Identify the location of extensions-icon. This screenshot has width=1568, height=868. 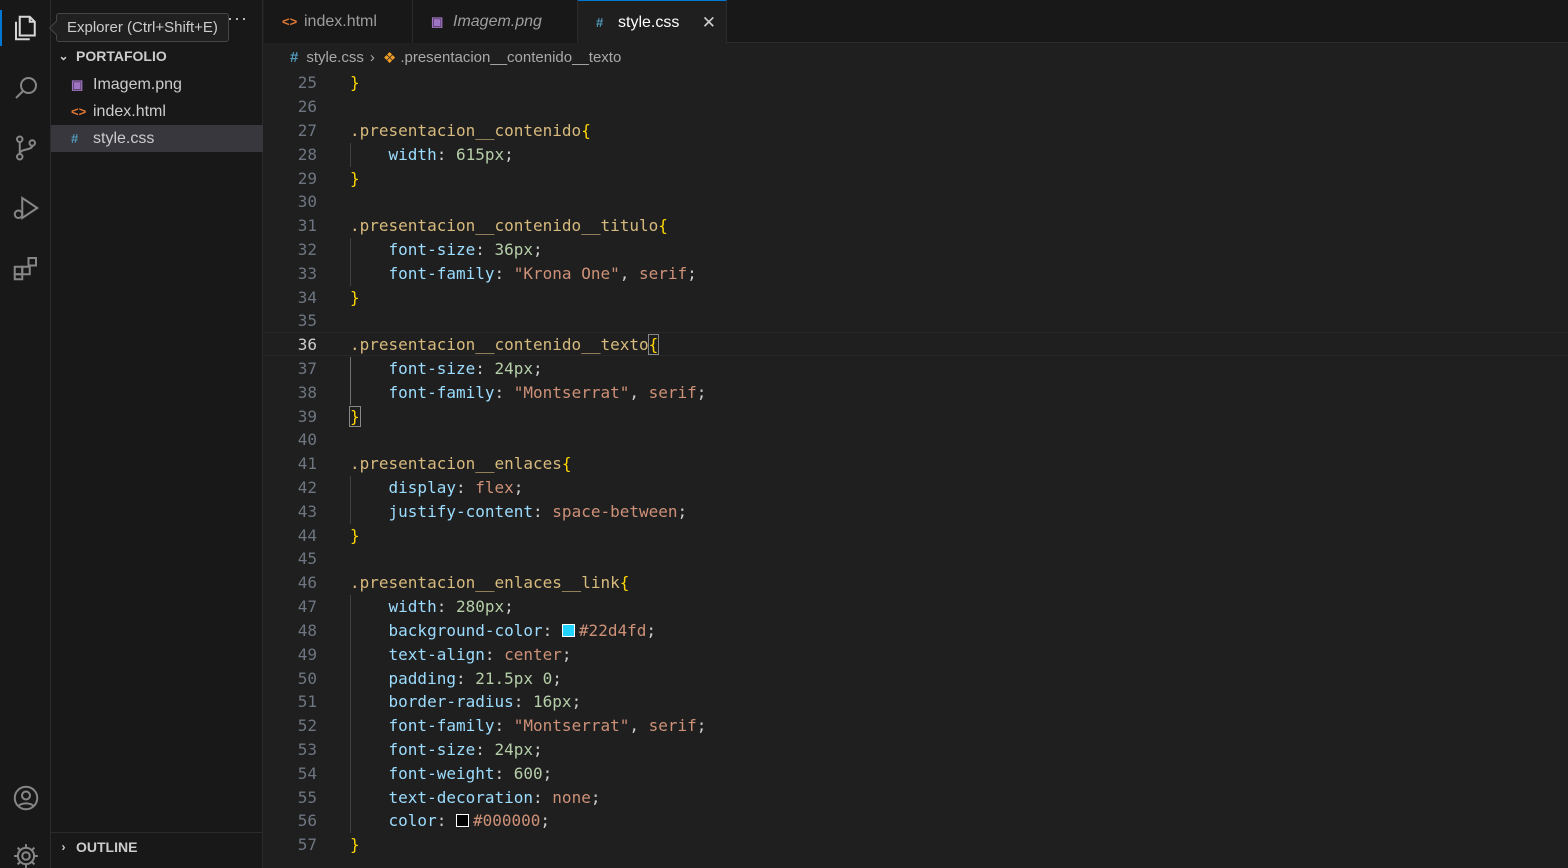
(25, 268).